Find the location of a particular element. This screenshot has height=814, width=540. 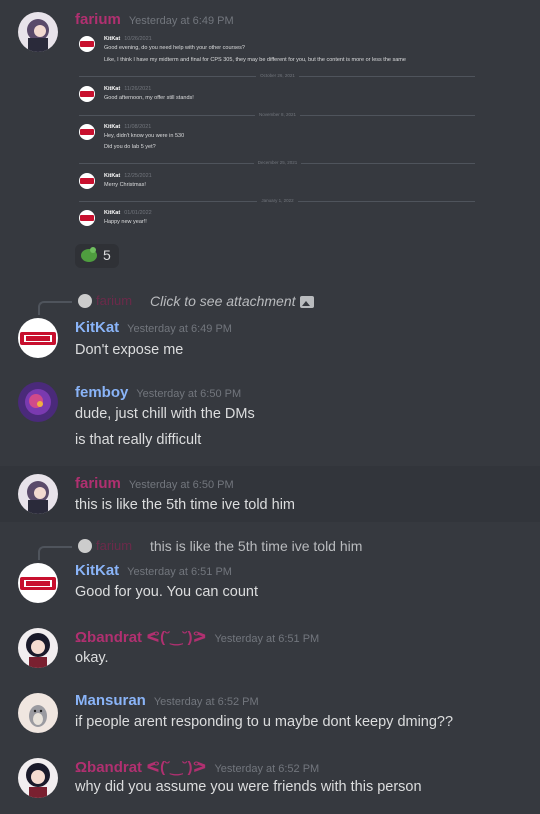

reaction-count: 5 is located at coordinates (107, 255).